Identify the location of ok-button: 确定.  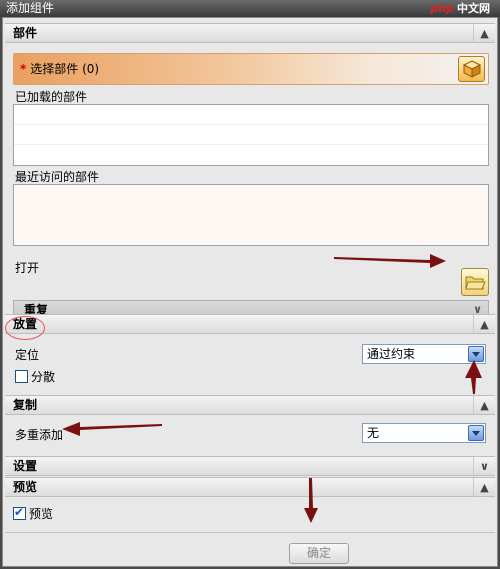
(319, 553).